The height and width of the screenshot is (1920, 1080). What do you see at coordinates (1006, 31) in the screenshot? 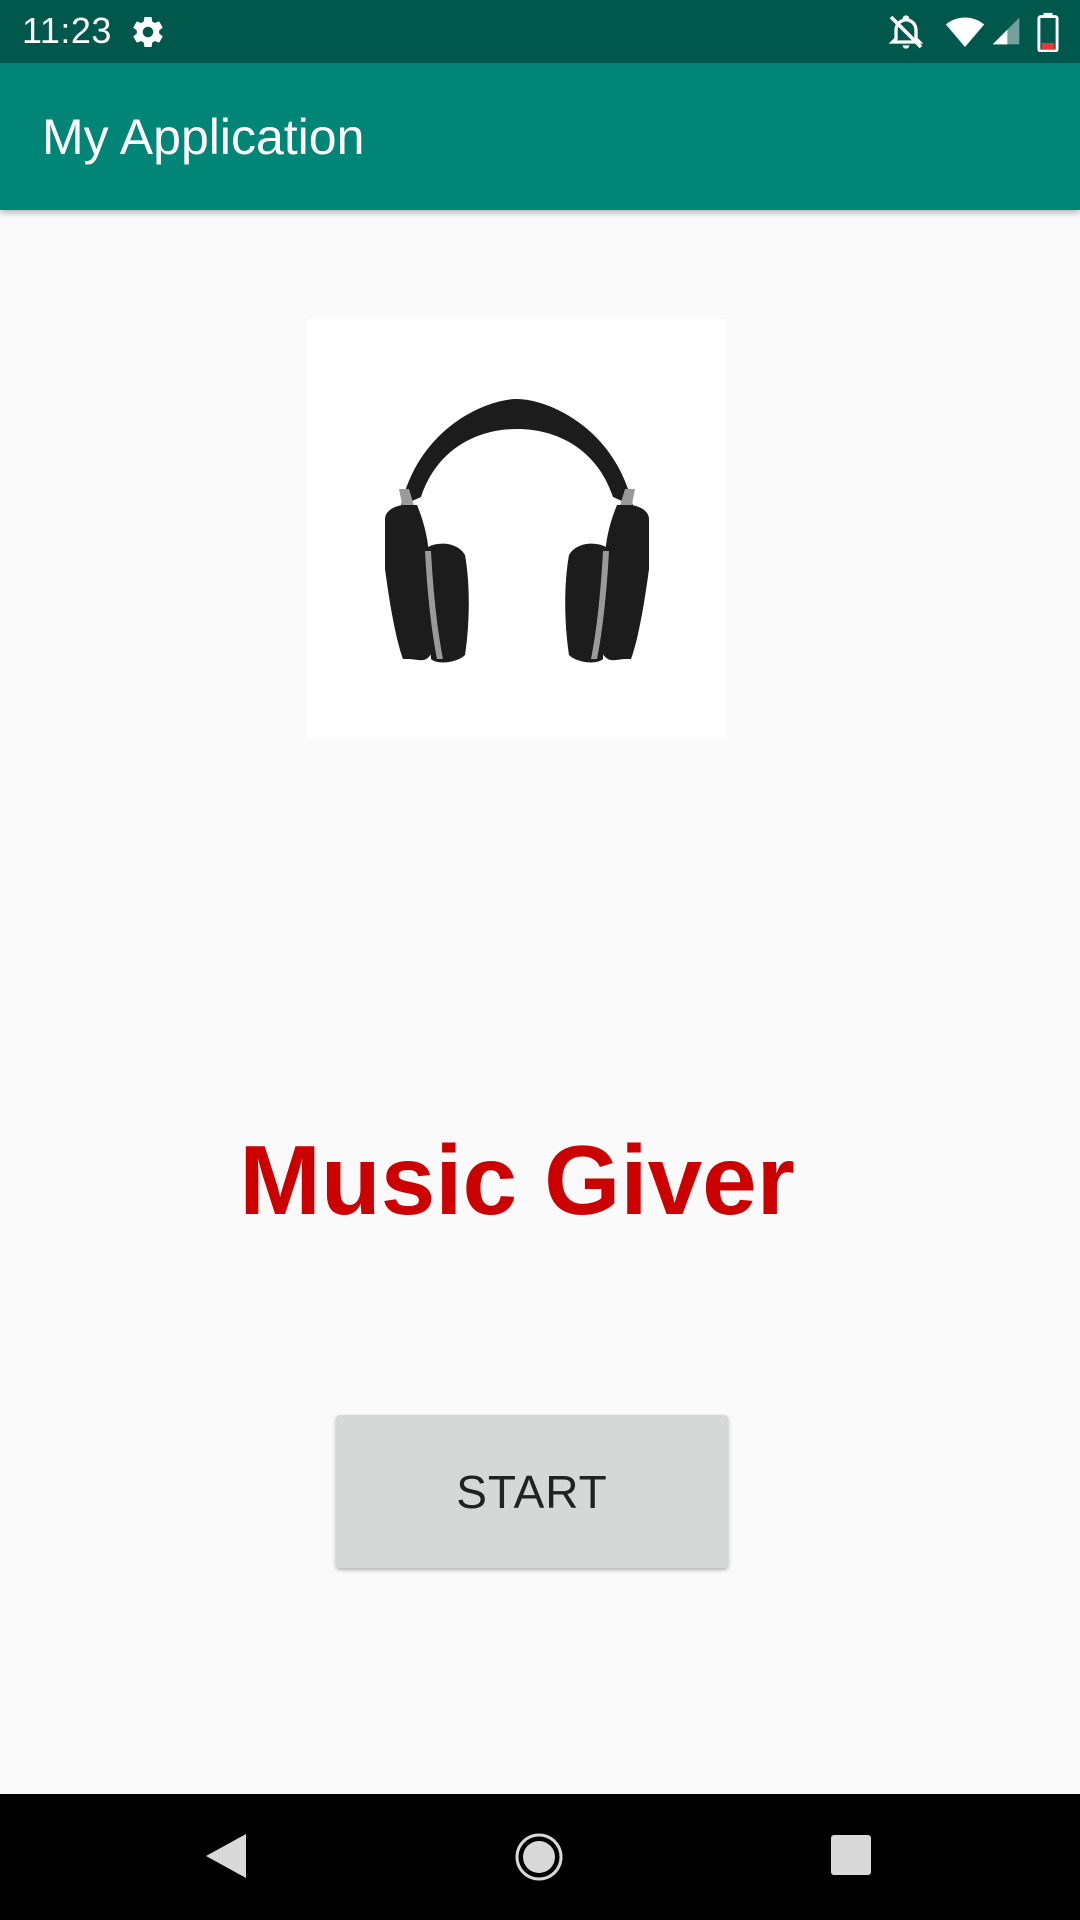
I see `cellular-signal-icon` at bounding box center [1006, 31].